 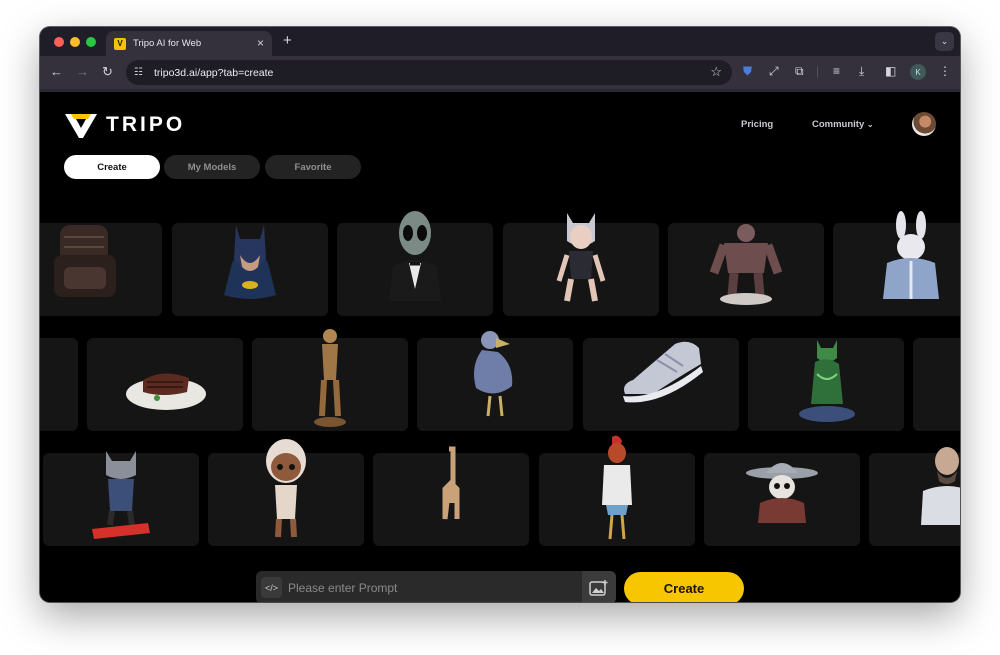 I want to click on image-upload-button, so click(x=599, y=586).